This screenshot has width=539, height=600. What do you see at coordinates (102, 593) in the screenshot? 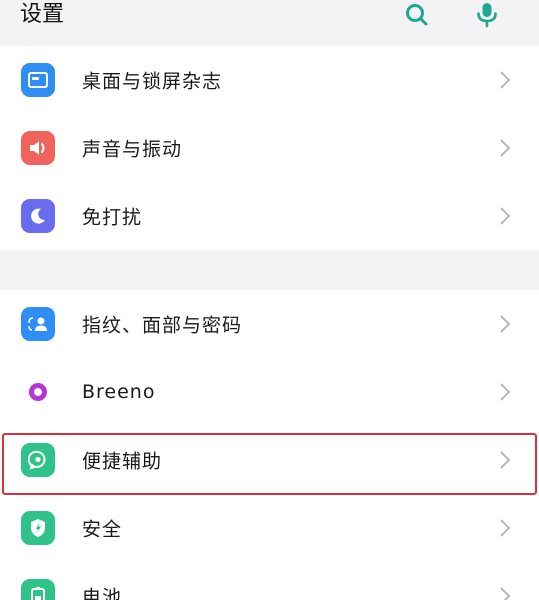
I see `settings-item-label: 电池` at bounding box center [102, 593].